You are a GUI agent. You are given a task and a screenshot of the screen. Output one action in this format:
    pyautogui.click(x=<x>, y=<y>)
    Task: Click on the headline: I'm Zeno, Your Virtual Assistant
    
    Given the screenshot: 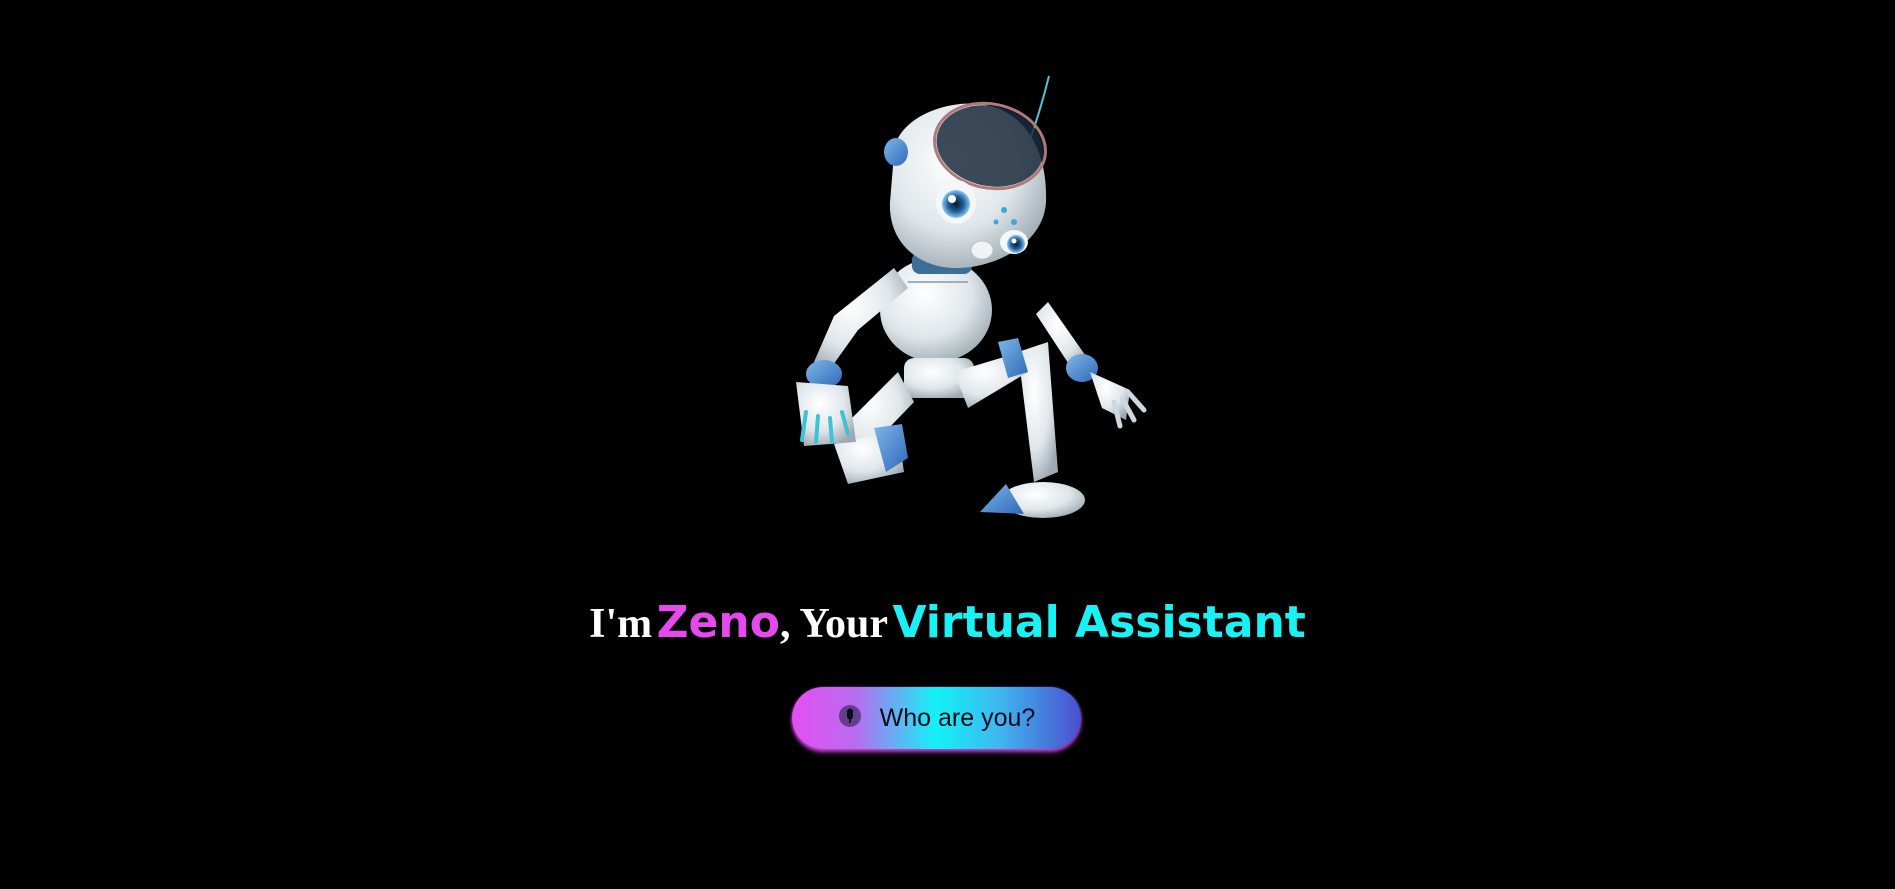 What is the action you would take?
    pyautogui.click(x=947, y=623)
    